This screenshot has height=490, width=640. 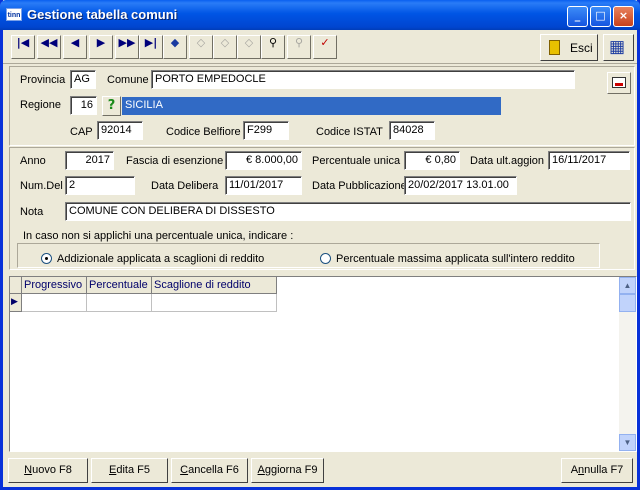 I want to click on nota-field: COMUNE CON DELIBERA DI DISSESTO, so click(x=348, y=211).